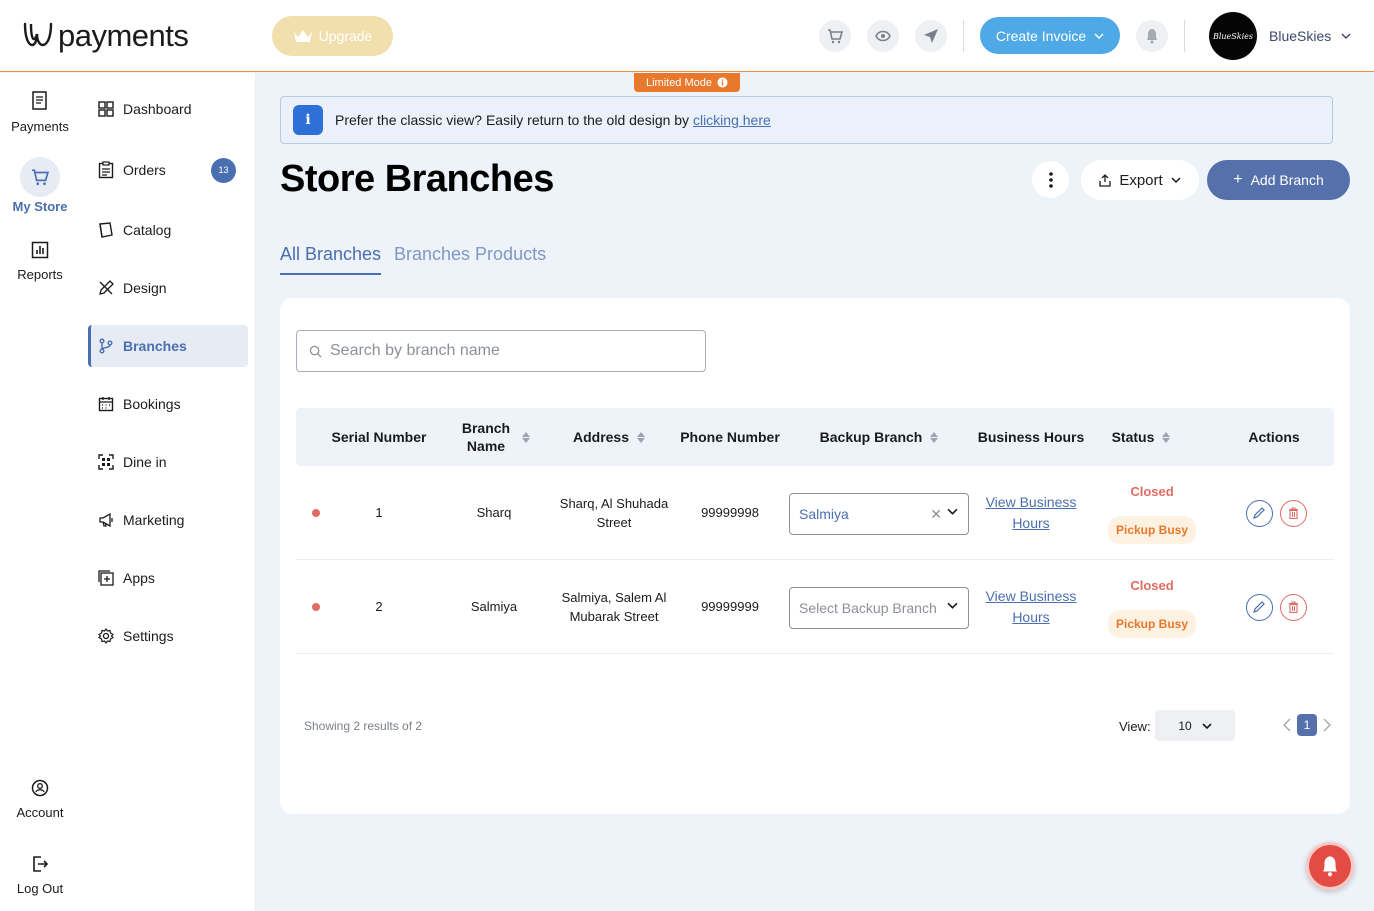 The height and width of the screenshot is (911, 1374). I want to click on sidebar-item-catalog: Catalog, so click(168, 230).